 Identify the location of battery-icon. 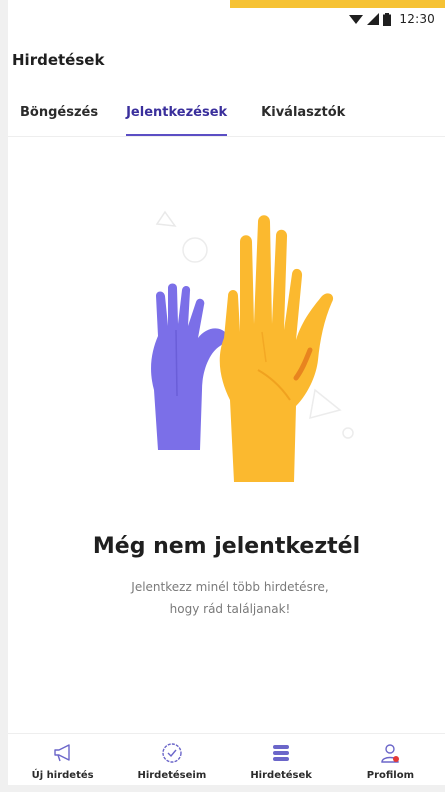
(387, 19).